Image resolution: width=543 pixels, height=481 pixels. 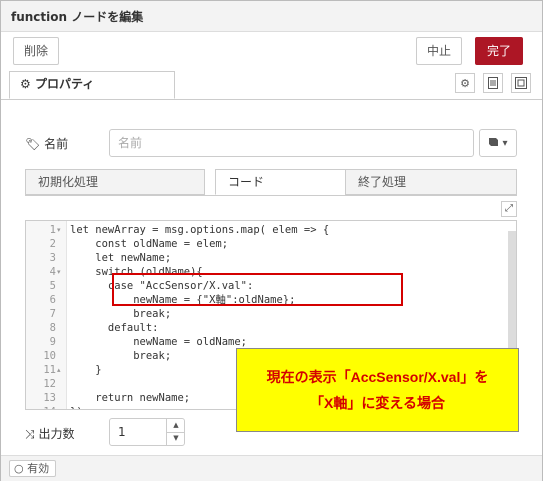 I want to click on code-text: return newName;, so click(x=130, y=398).